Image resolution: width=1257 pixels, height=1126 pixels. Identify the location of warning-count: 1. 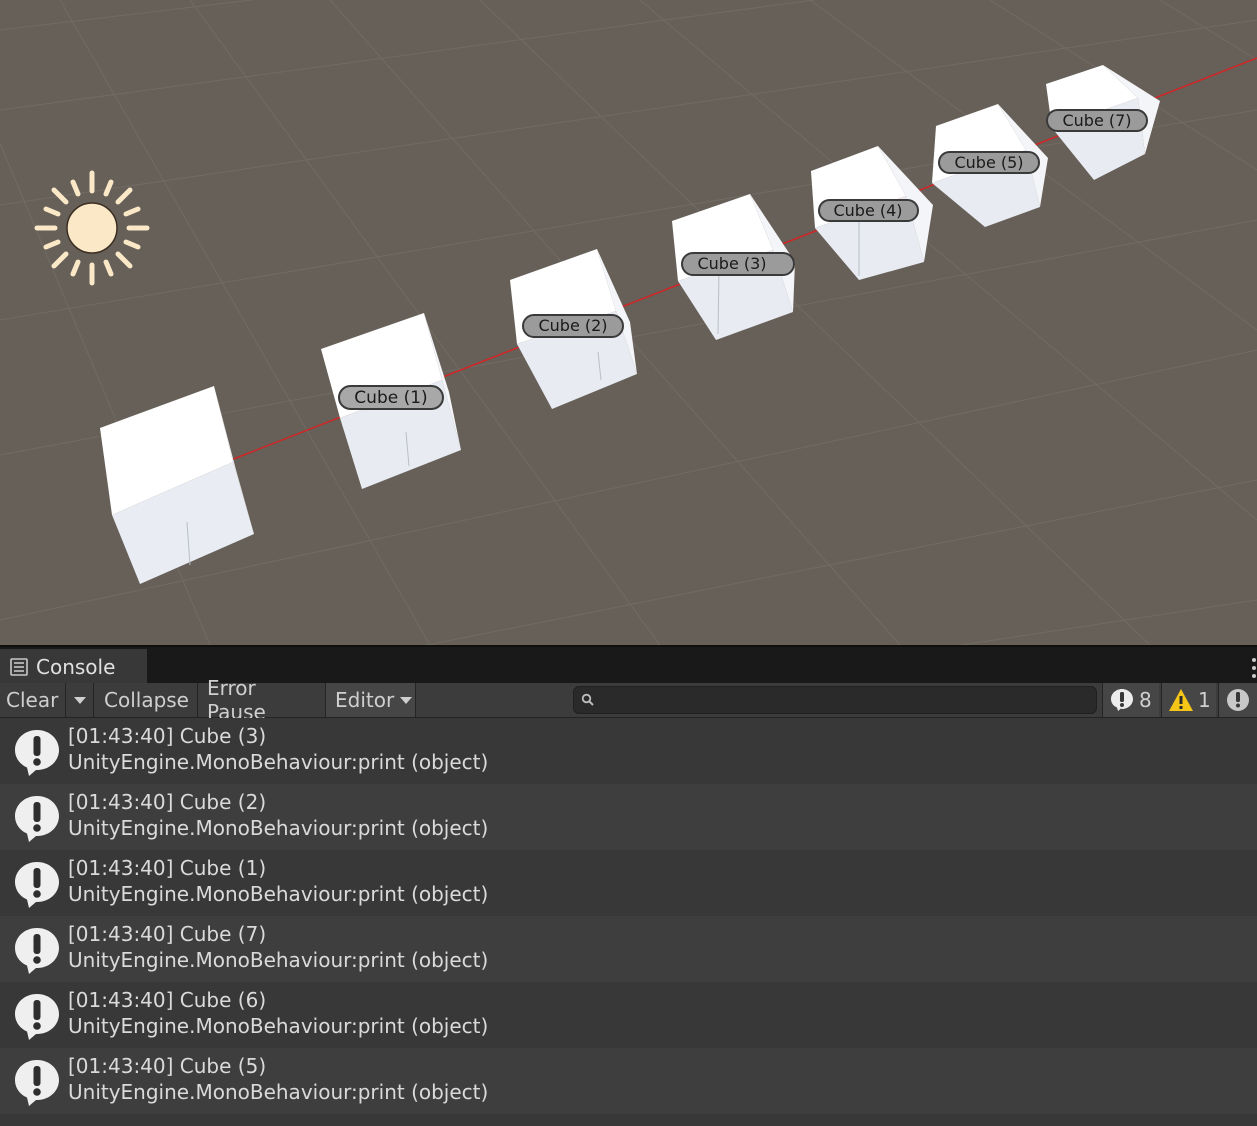
(1204, 700).